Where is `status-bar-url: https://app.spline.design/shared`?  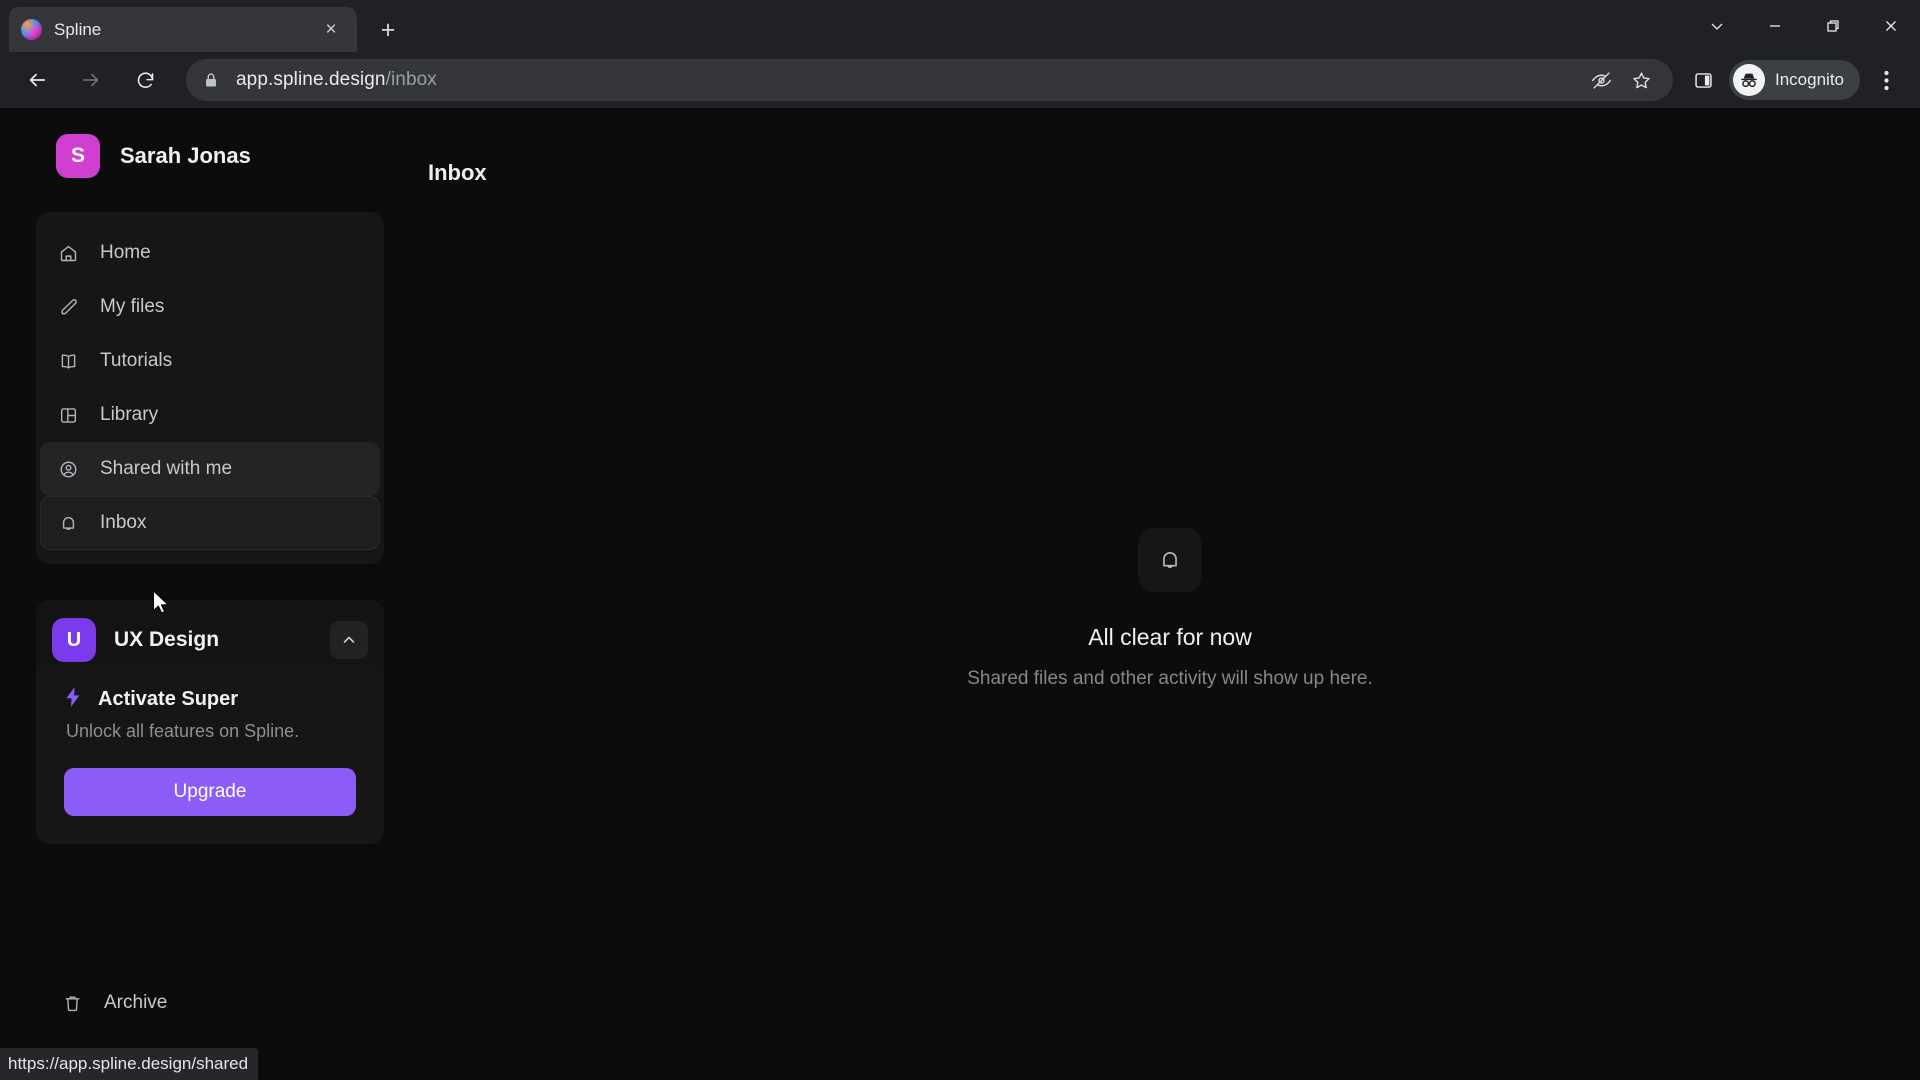 status-bar-url: https://app.spline.design/shared is located at coordinates (128, 1063).